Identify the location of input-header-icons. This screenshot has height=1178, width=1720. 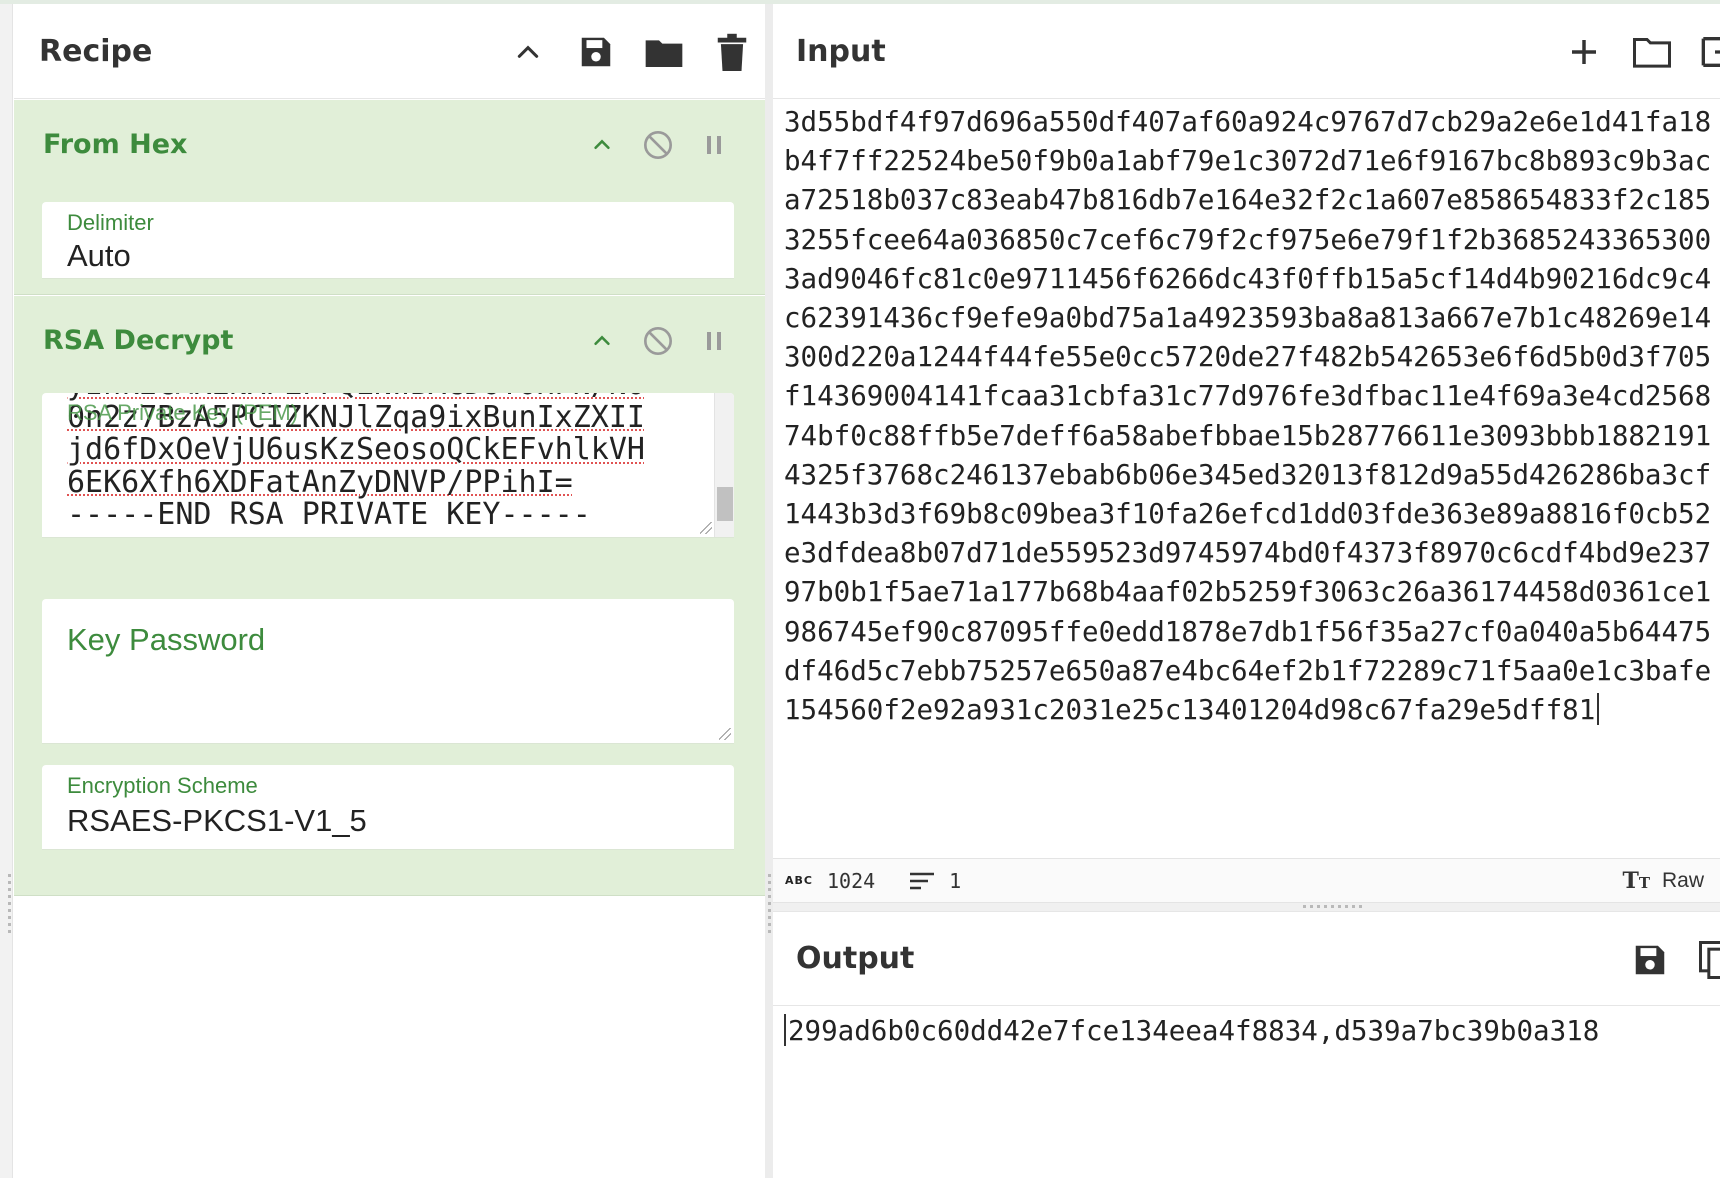
(1628, 51).